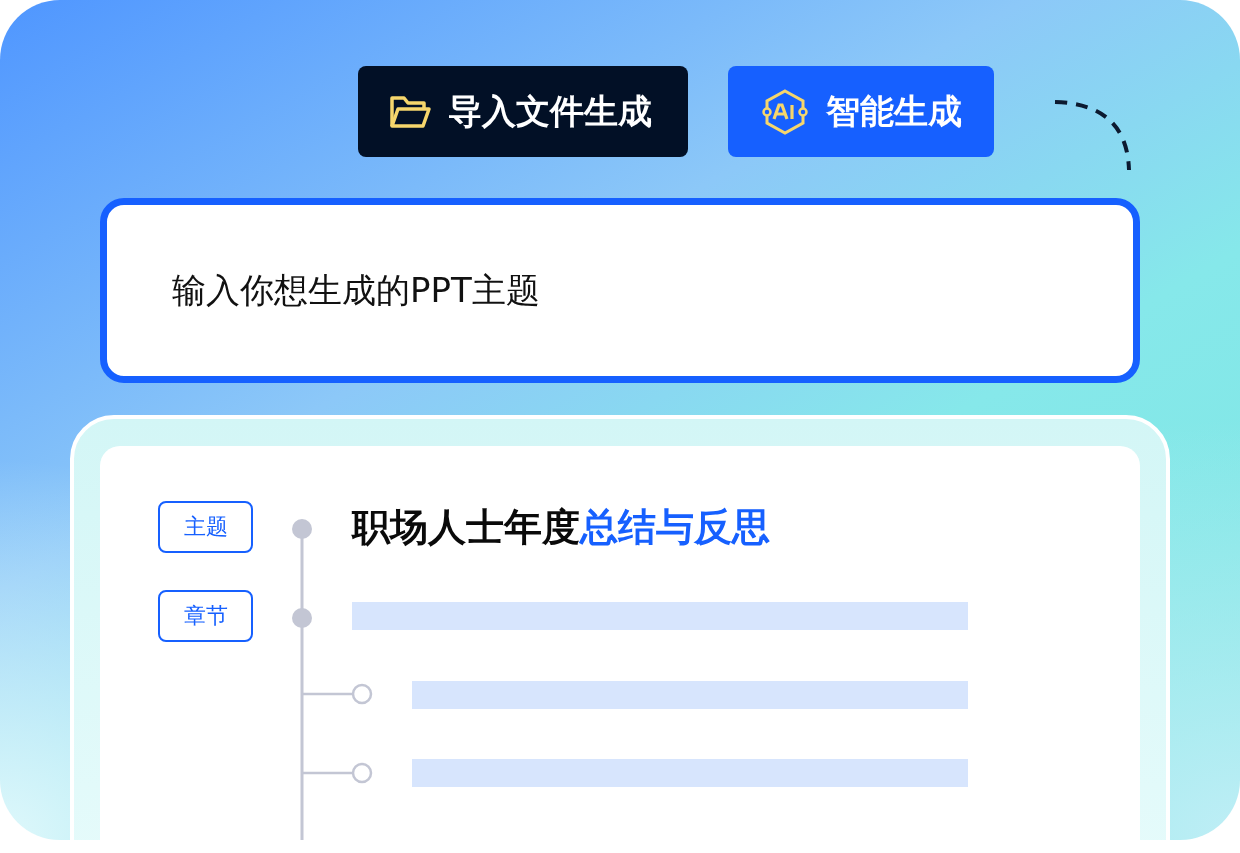 Image resolution: width=1240 pixels, height=853 pixels. I want to click on generate-button: 导入文件生成, so click(523, 111).